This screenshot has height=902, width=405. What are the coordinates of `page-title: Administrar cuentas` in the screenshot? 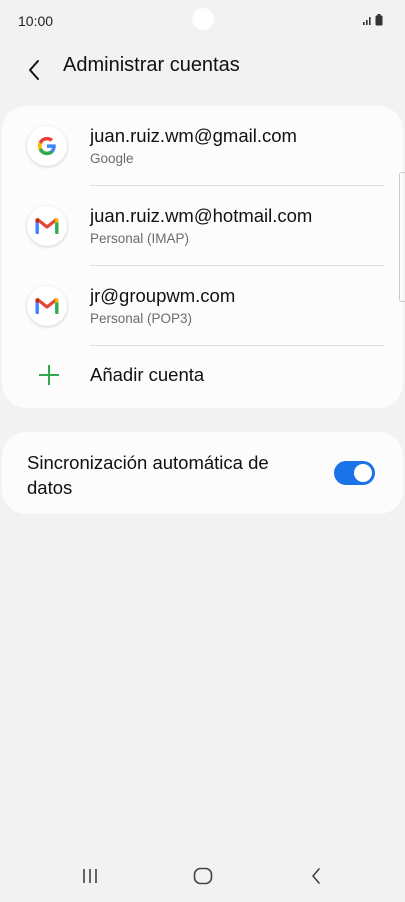 It's located at (151, 65).